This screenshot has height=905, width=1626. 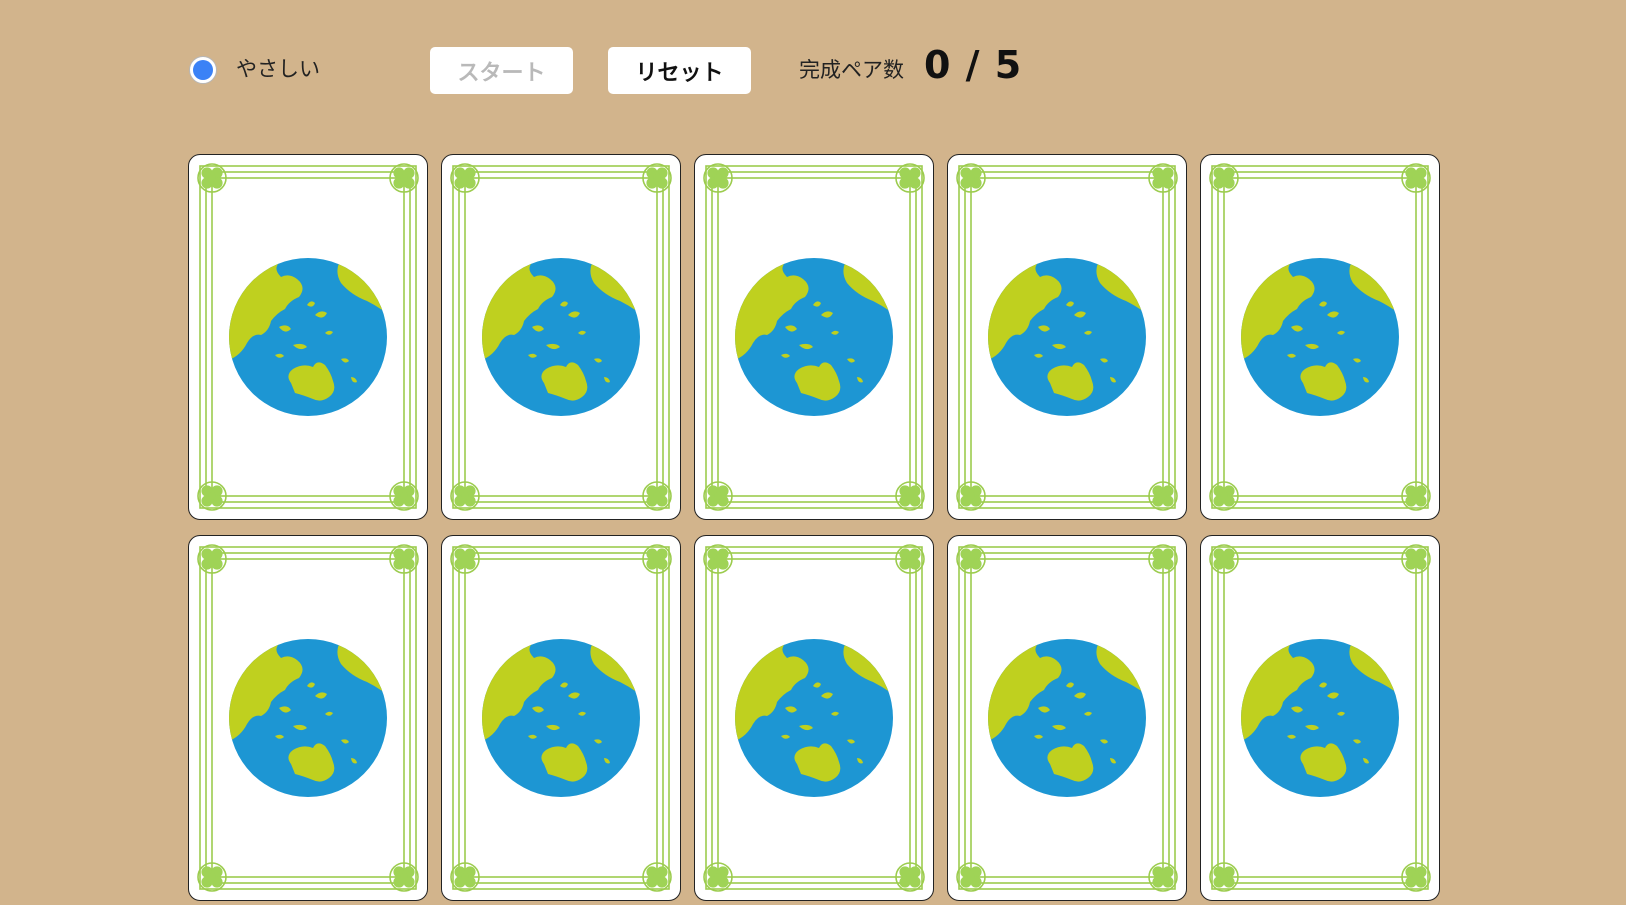 I want to click on difficulty-radio, so click(x=203, y=70).